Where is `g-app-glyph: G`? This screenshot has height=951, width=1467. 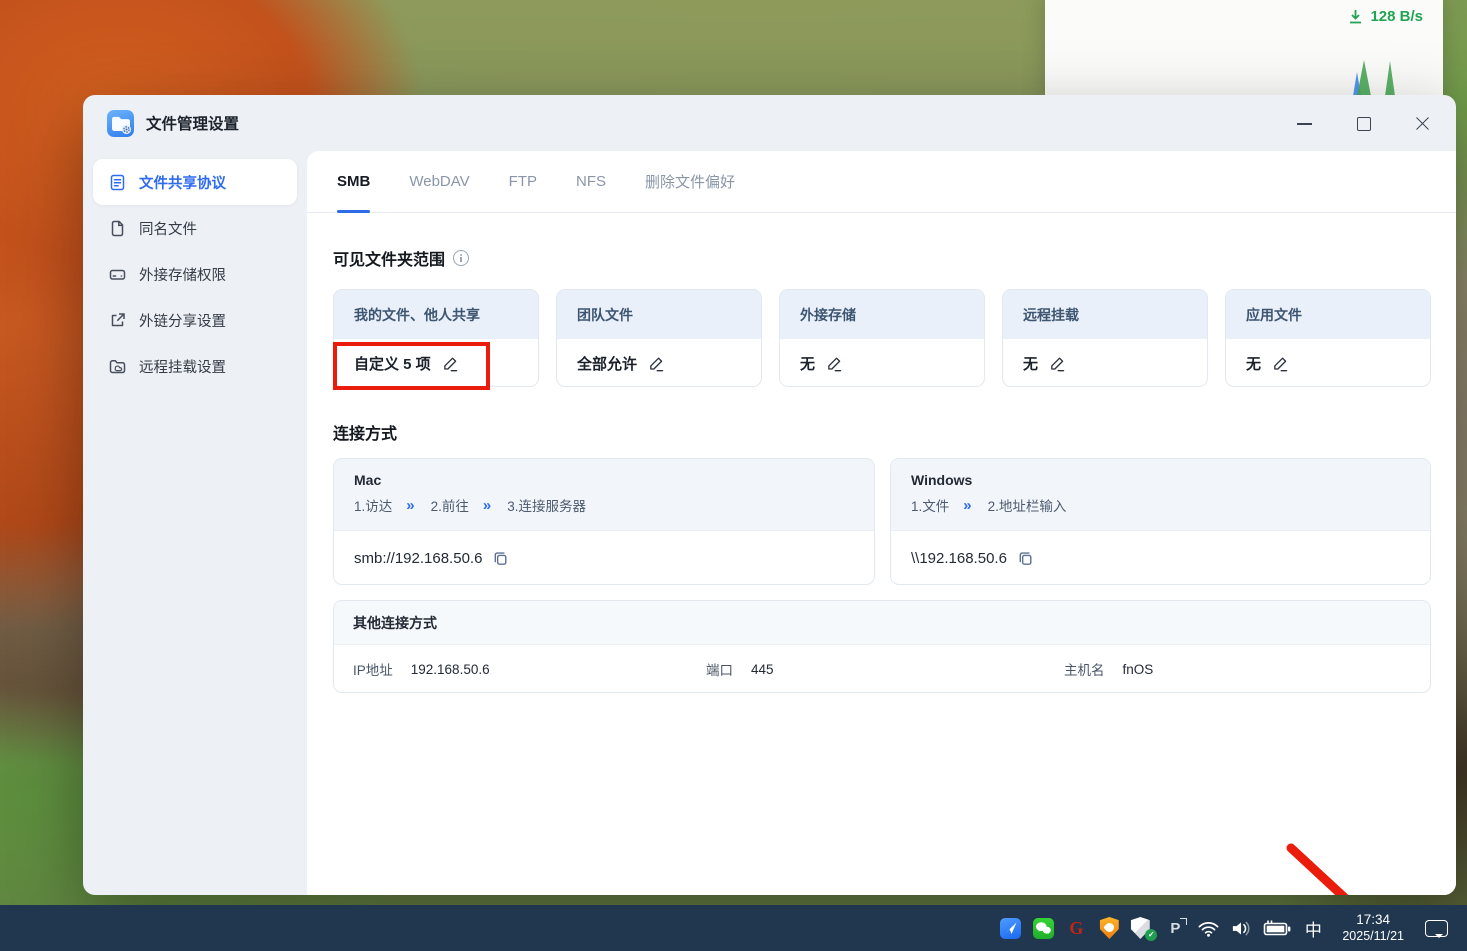 g-app-glyph: G is located at coordinates (1076, 927).